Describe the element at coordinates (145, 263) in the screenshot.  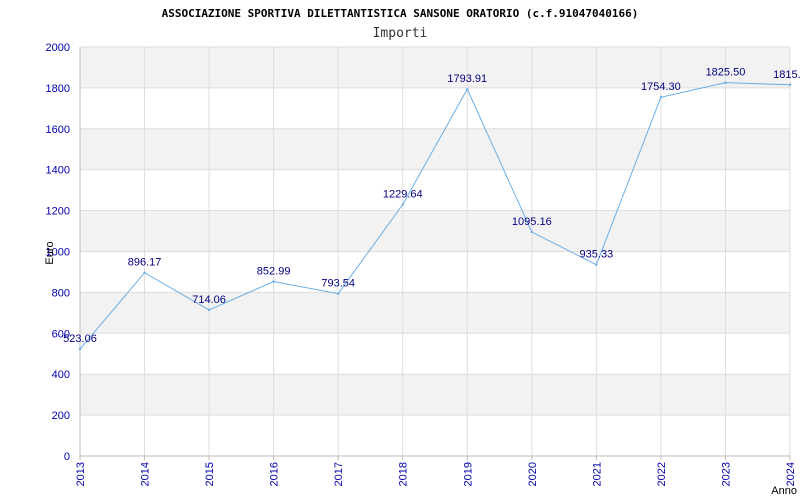
I see `data-label: 896.17` at that location.